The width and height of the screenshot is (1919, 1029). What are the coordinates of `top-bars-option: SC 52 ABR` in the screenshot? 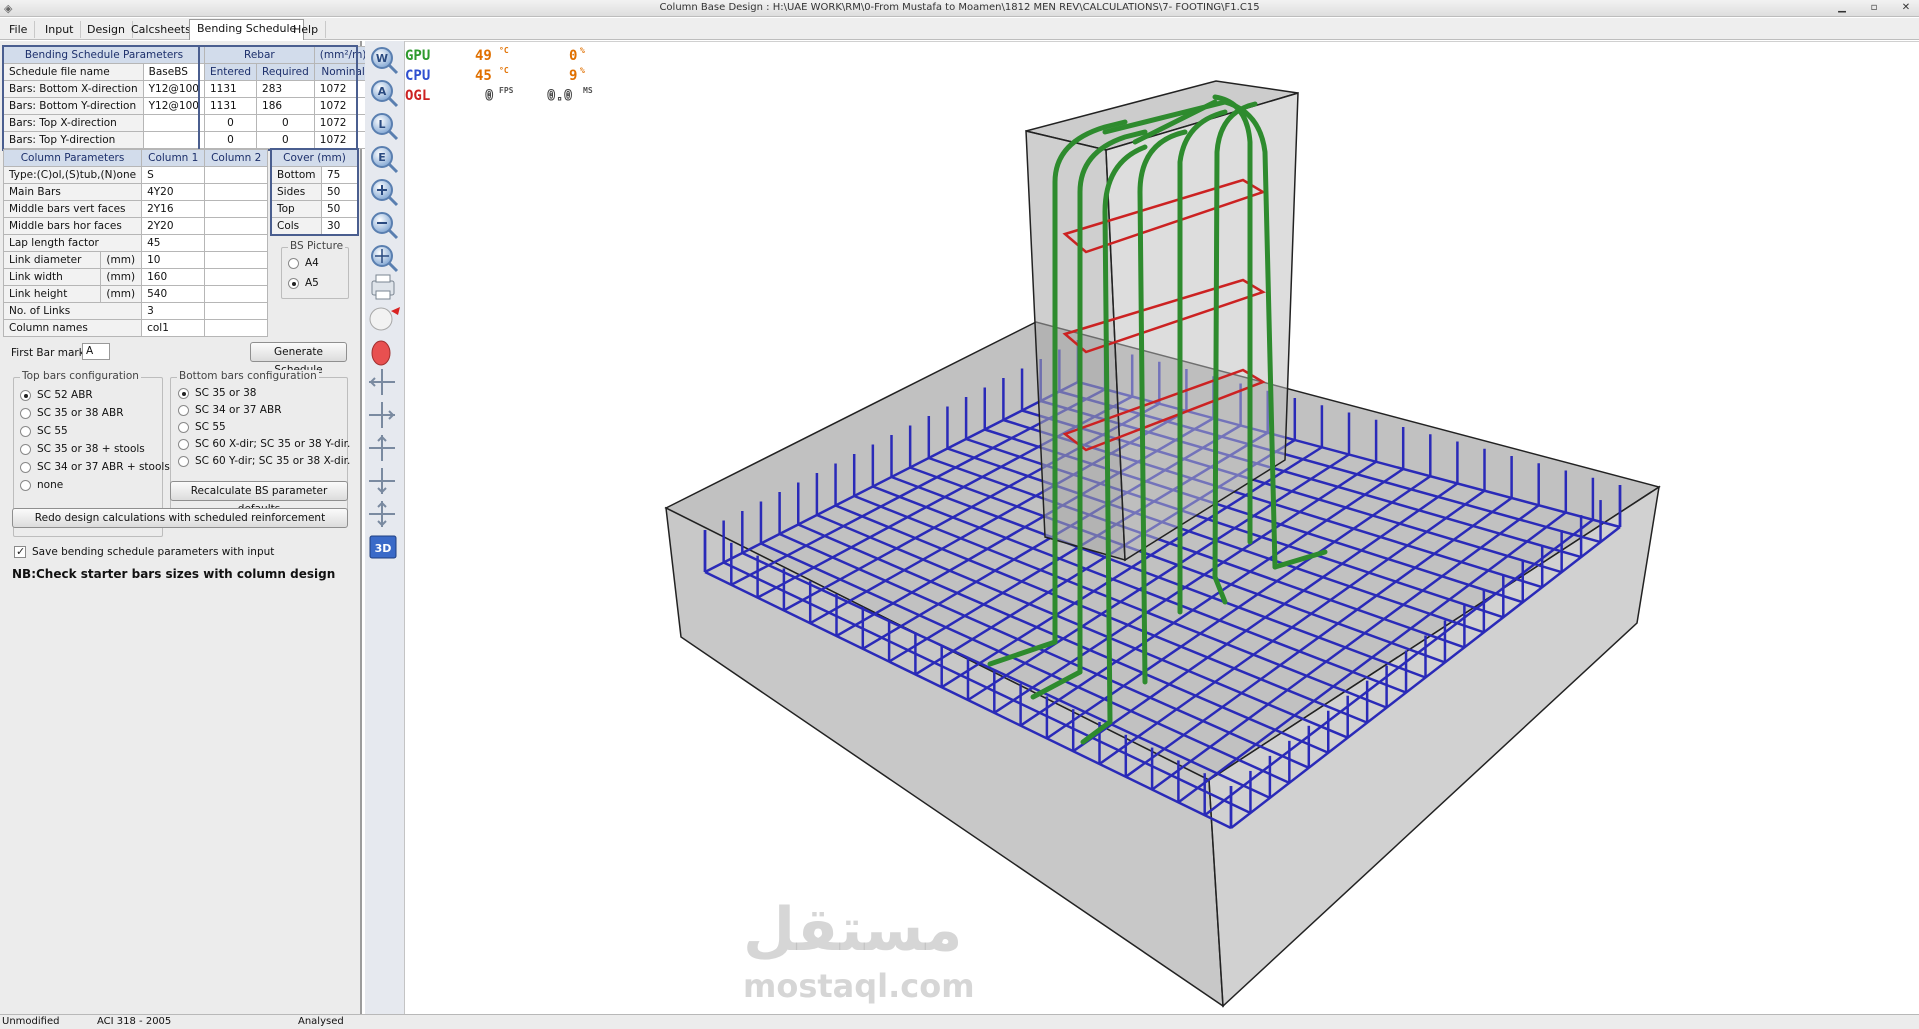 It's located at (56, 395).